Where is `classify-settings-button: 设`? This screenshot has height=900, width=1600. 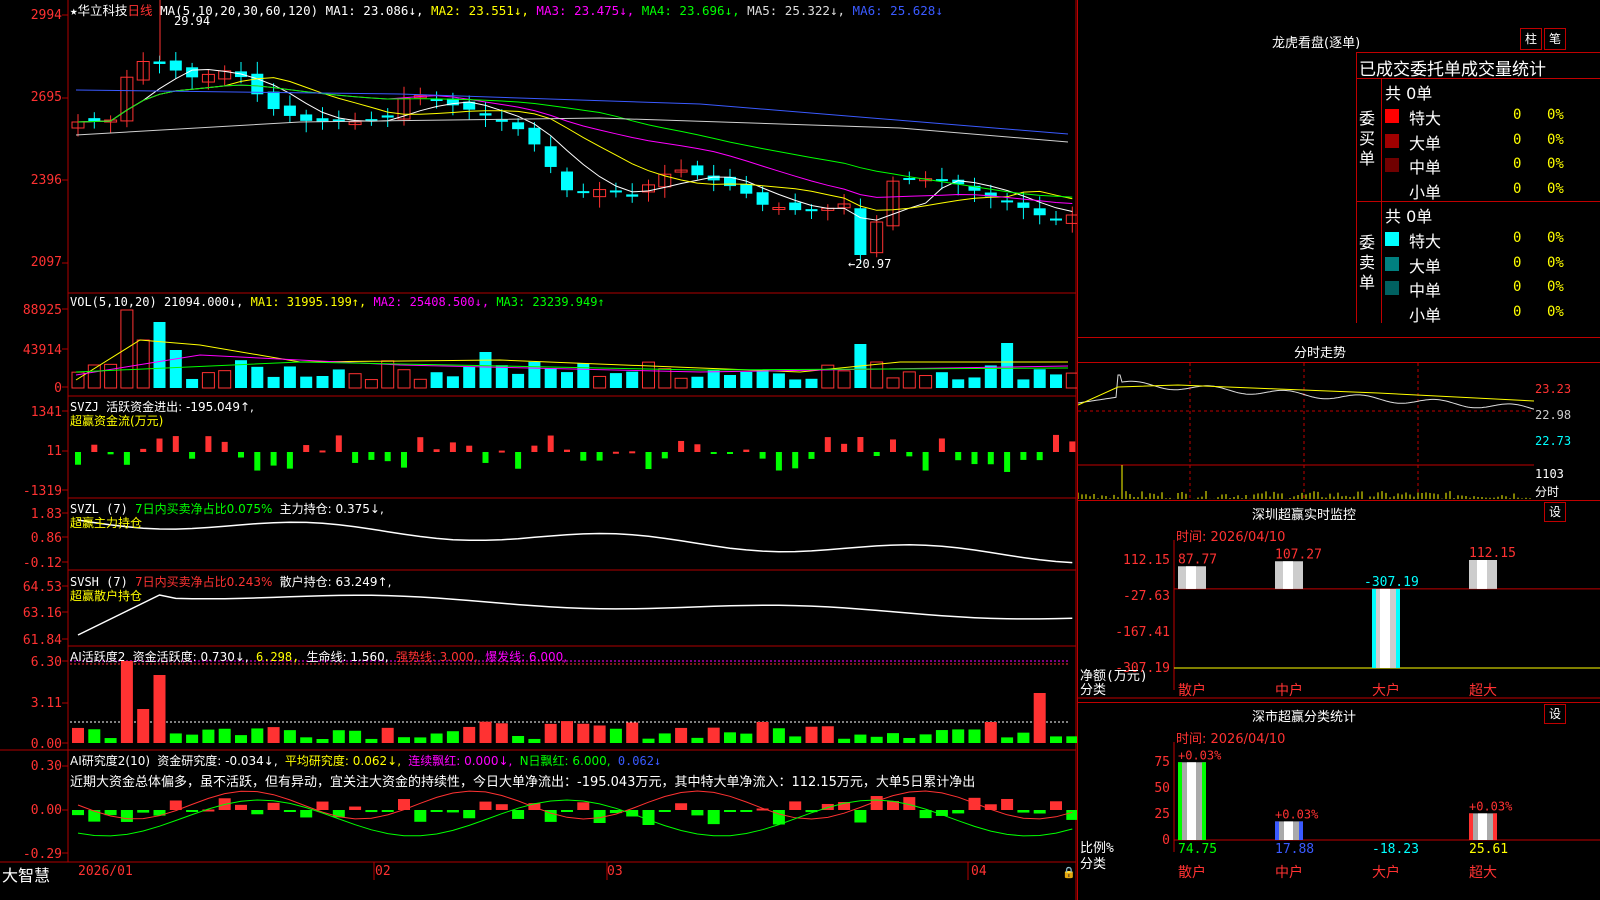 classify-settings-button: 设 is located at coordinates (1555, 714).